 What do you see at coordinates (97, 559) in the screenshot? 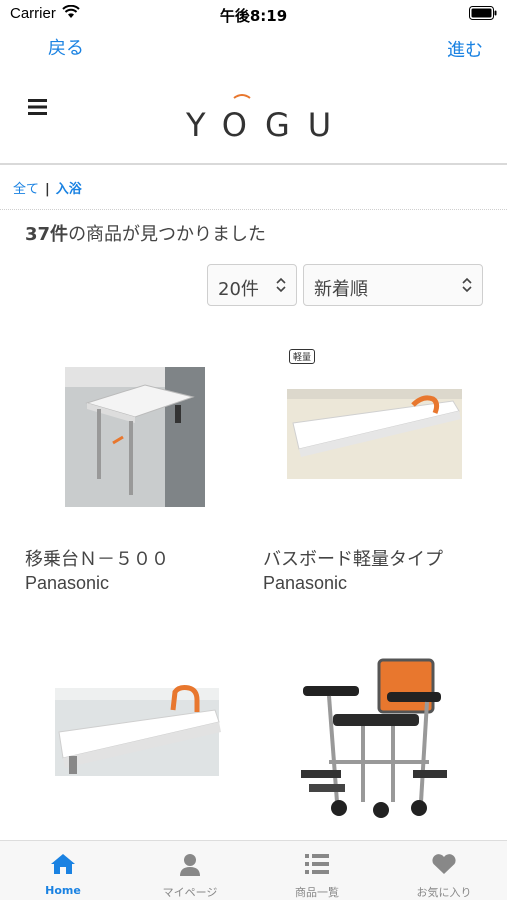
I see `product-name: 移乗台Ｎ－５００` at bounding box center [97, 559].